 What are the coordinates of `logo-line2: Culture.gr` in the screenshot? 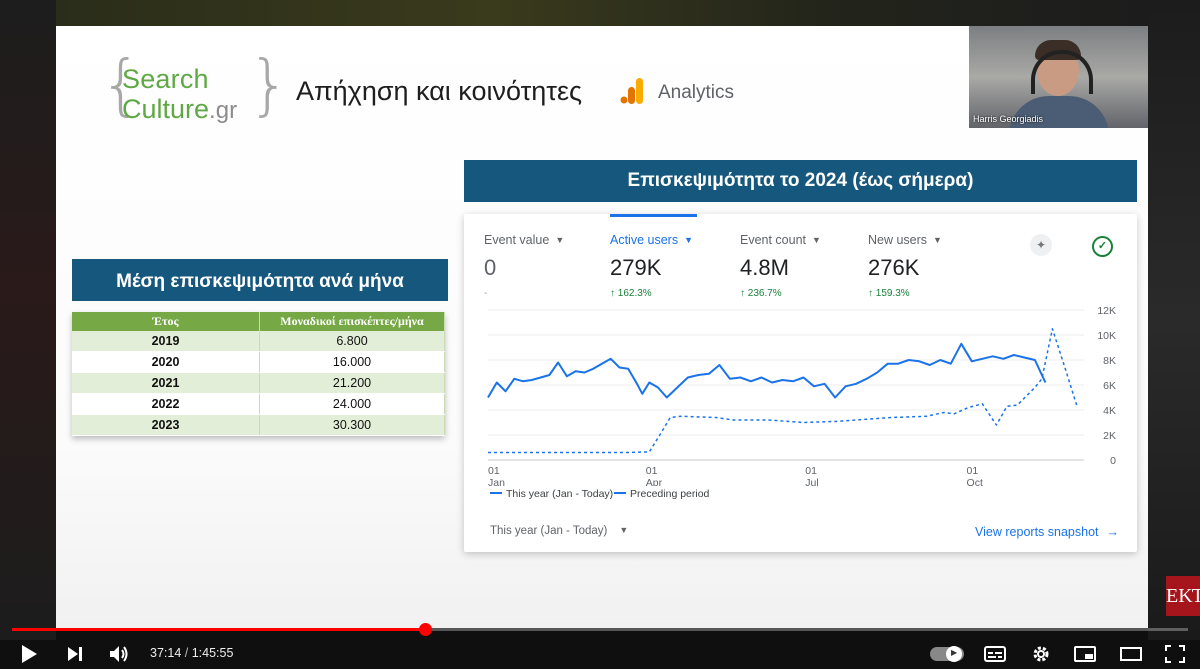 It's located at (179, 109).